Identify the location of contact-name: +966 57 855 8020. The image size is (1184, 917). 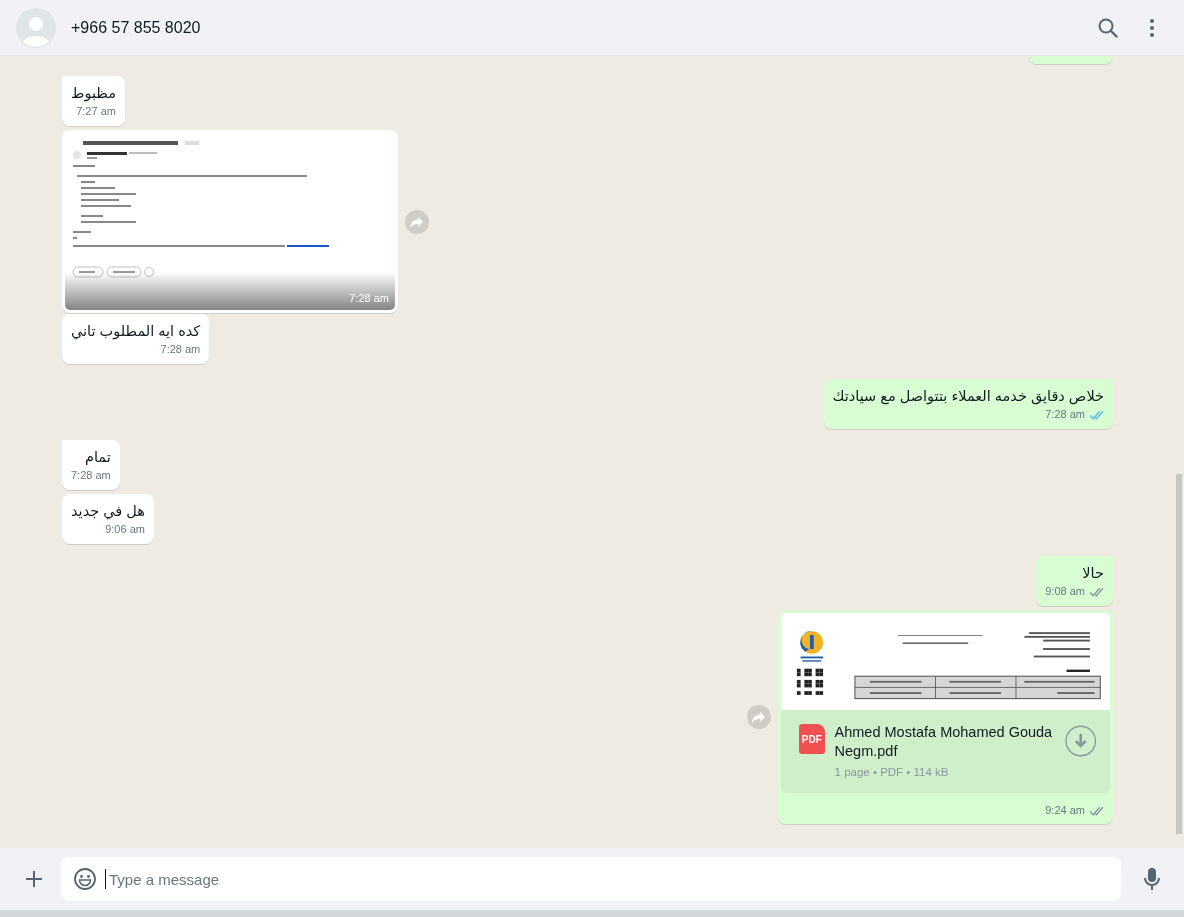
(583, 27).